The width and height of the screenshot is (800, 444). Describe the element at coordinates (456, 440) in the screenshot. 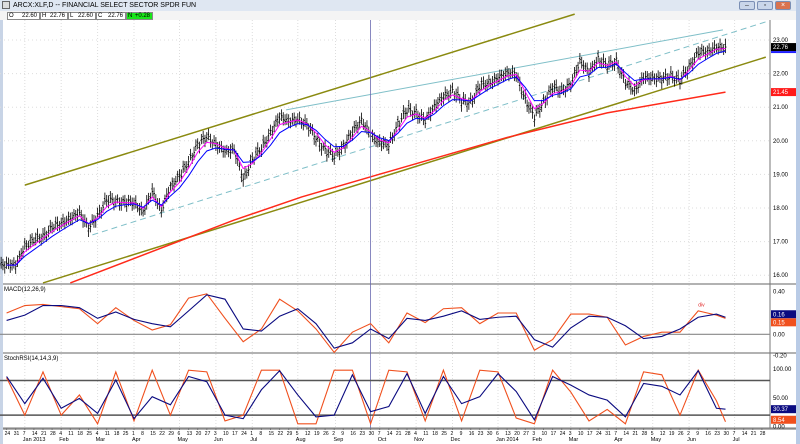

I see `month-label: Dec` at that location.